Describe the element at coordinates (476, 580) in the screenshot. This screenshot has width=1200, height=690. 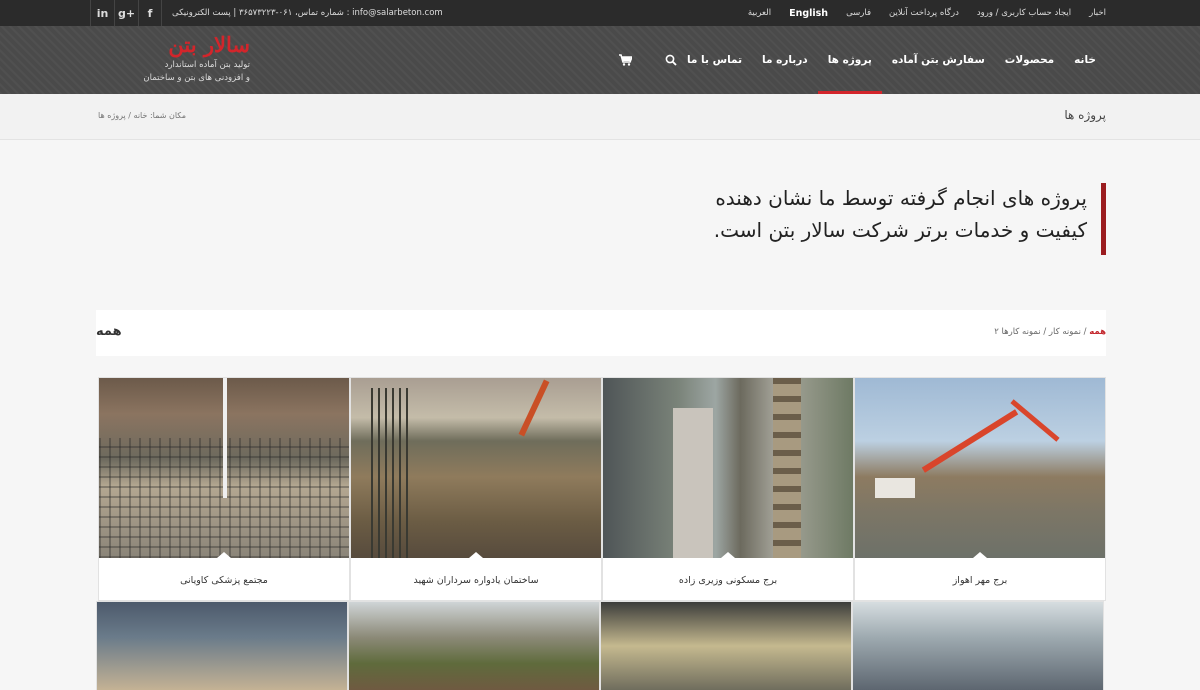
I see `project-title: ساختمان یادواره سرداران شهید` at that location.